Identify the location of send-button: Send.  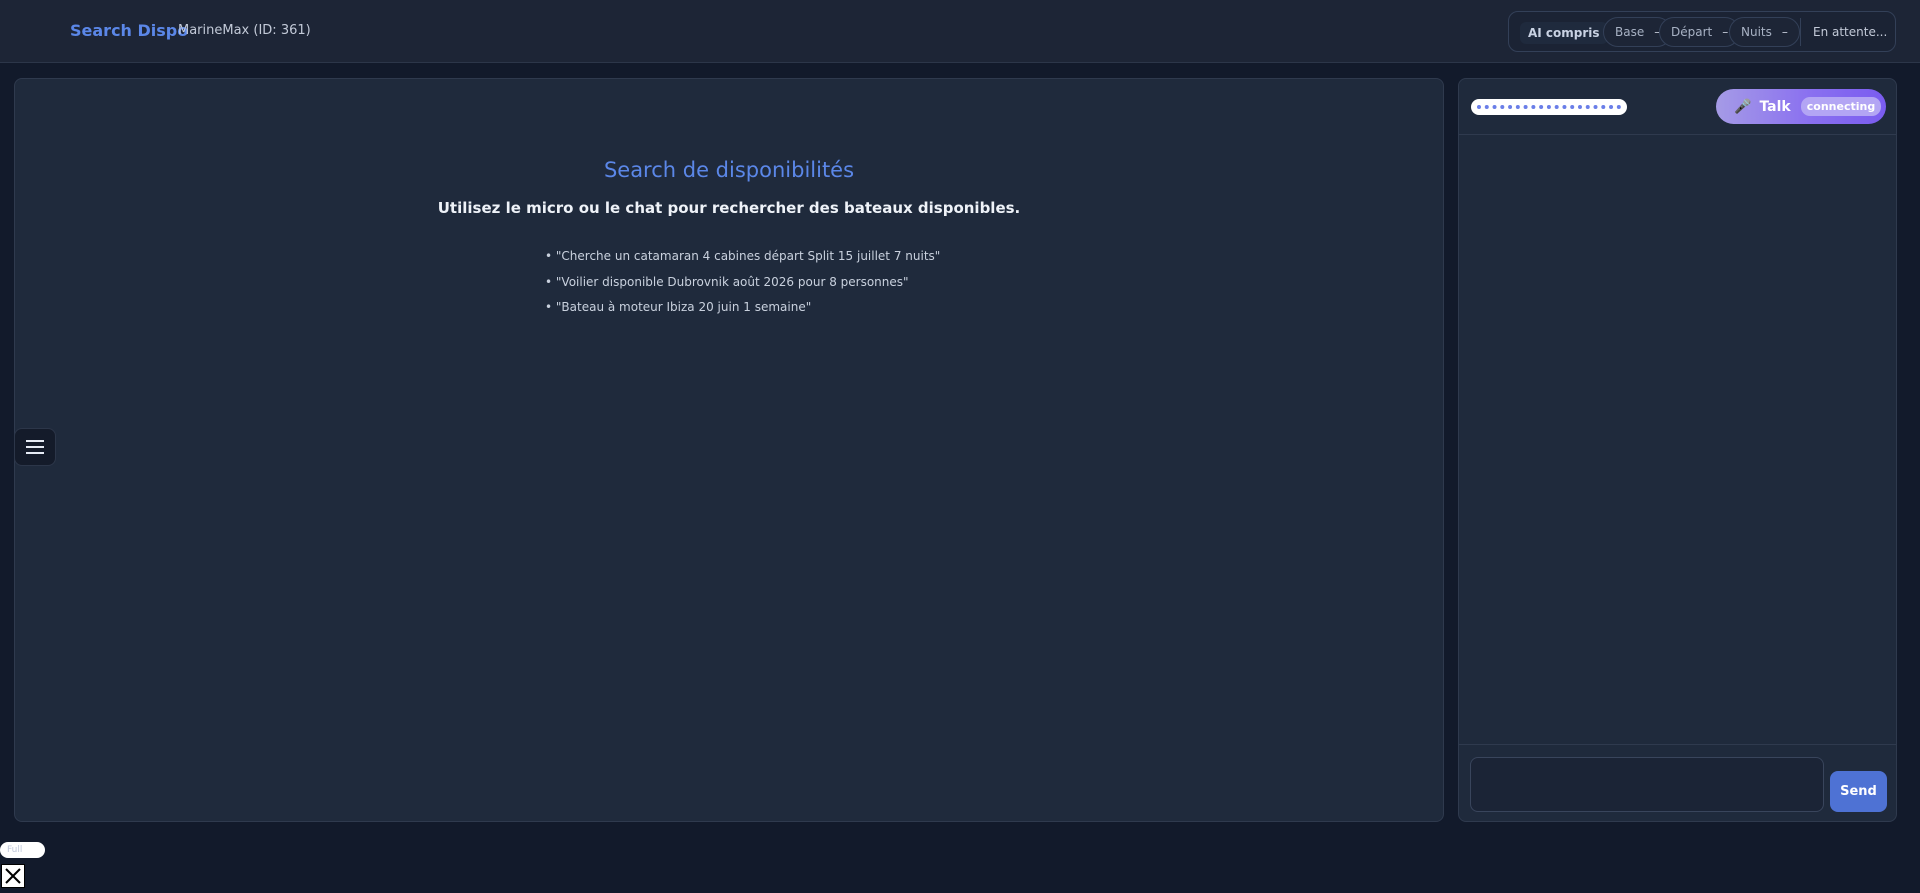
(1858, 791).